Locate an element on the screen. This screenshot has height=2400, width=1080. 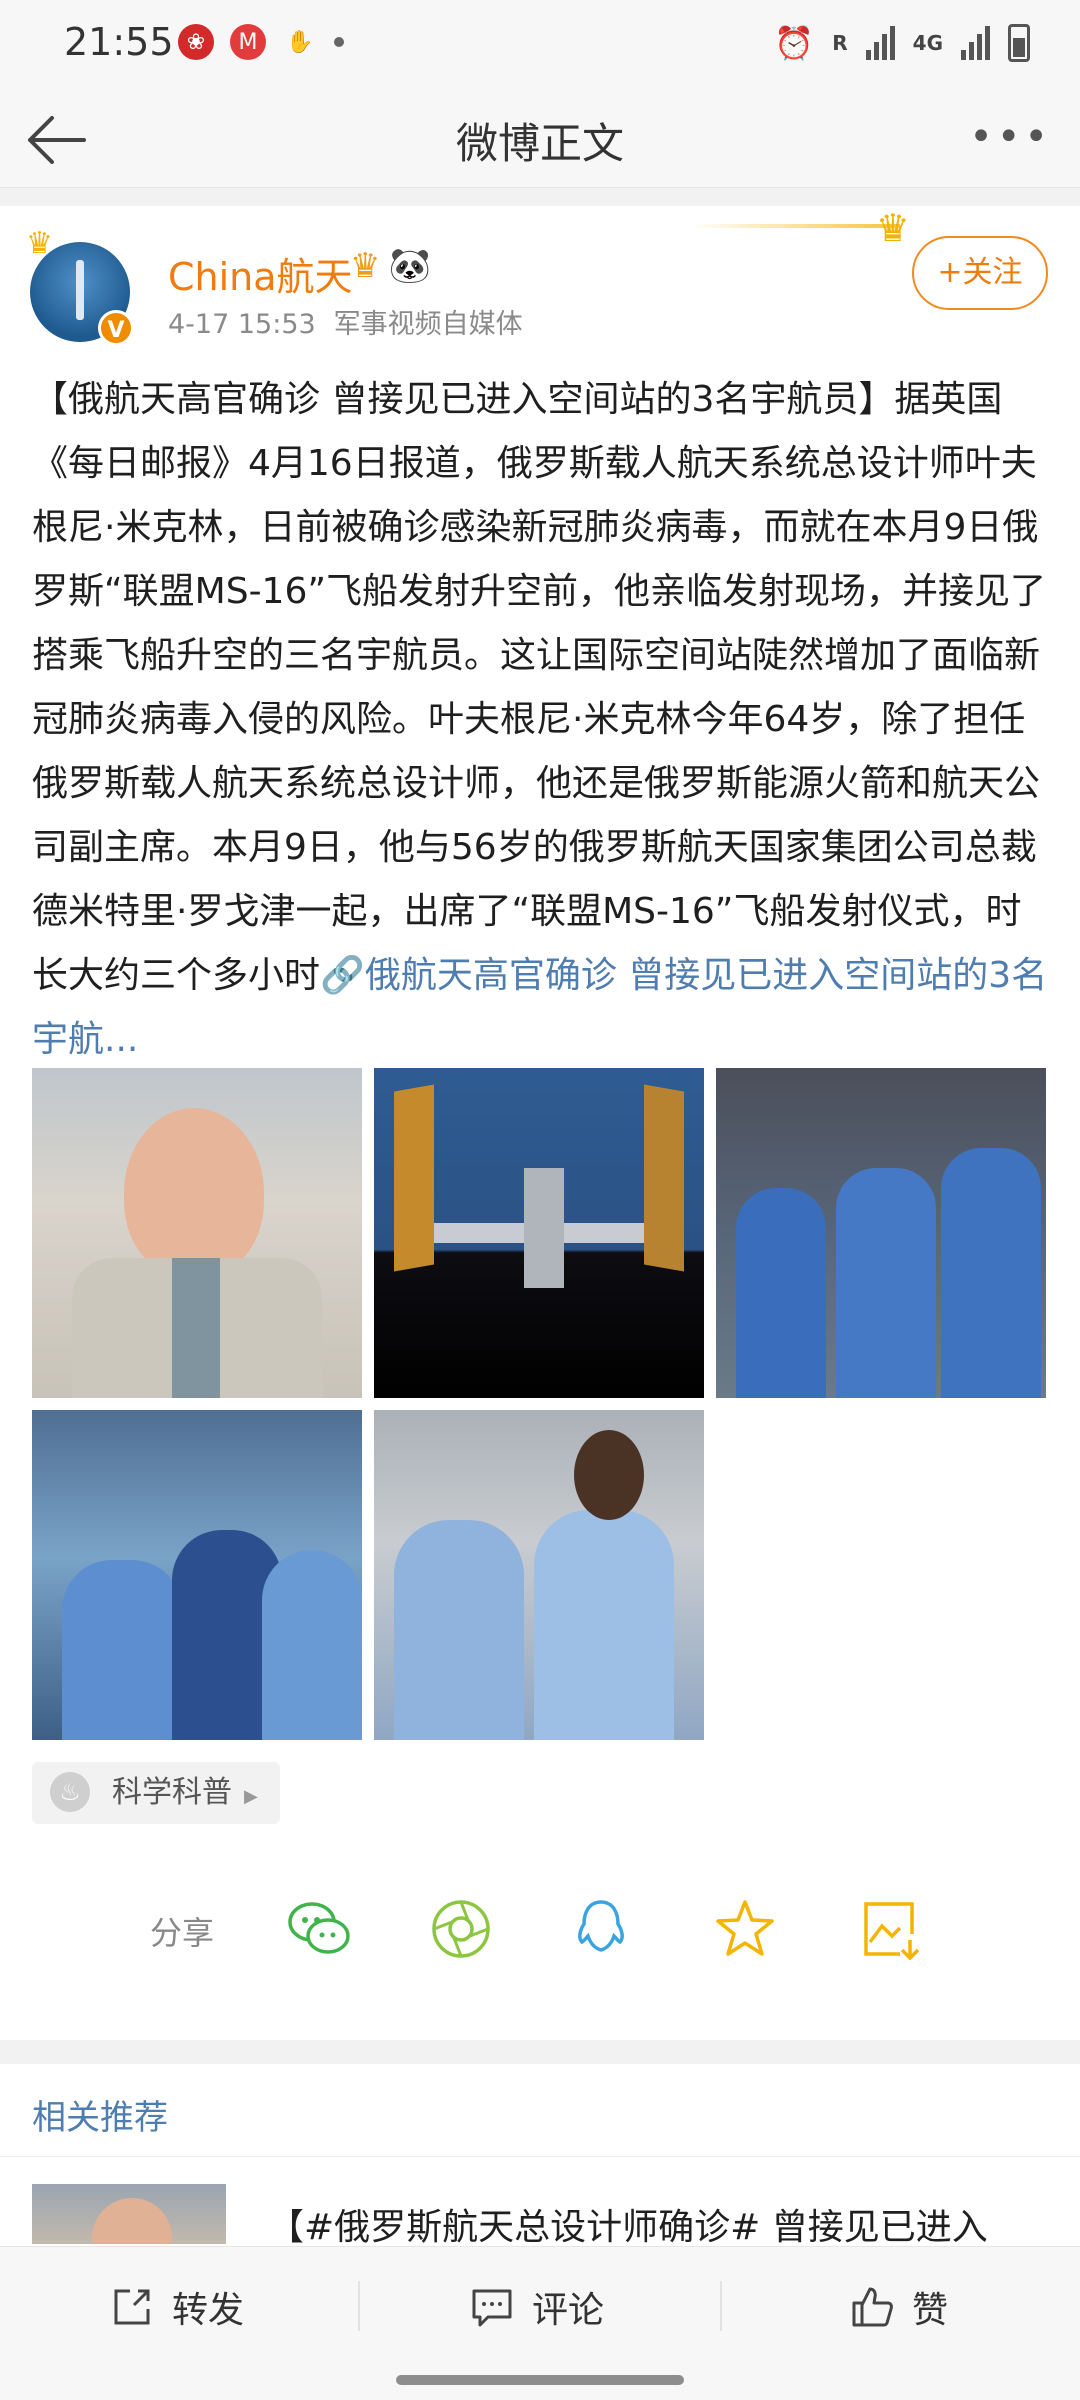
share-row: 分享 is located at coordinates (540, 1931).